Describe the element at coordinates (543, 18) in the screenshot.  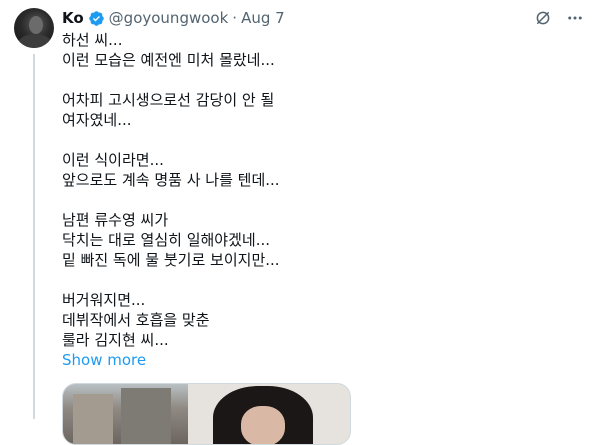
I see `grok-icon` at that location.